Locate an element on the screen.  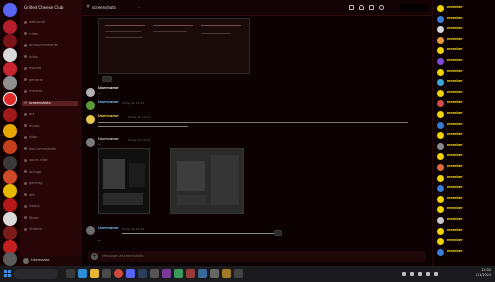
search-input is located at coordinates (413, 7).